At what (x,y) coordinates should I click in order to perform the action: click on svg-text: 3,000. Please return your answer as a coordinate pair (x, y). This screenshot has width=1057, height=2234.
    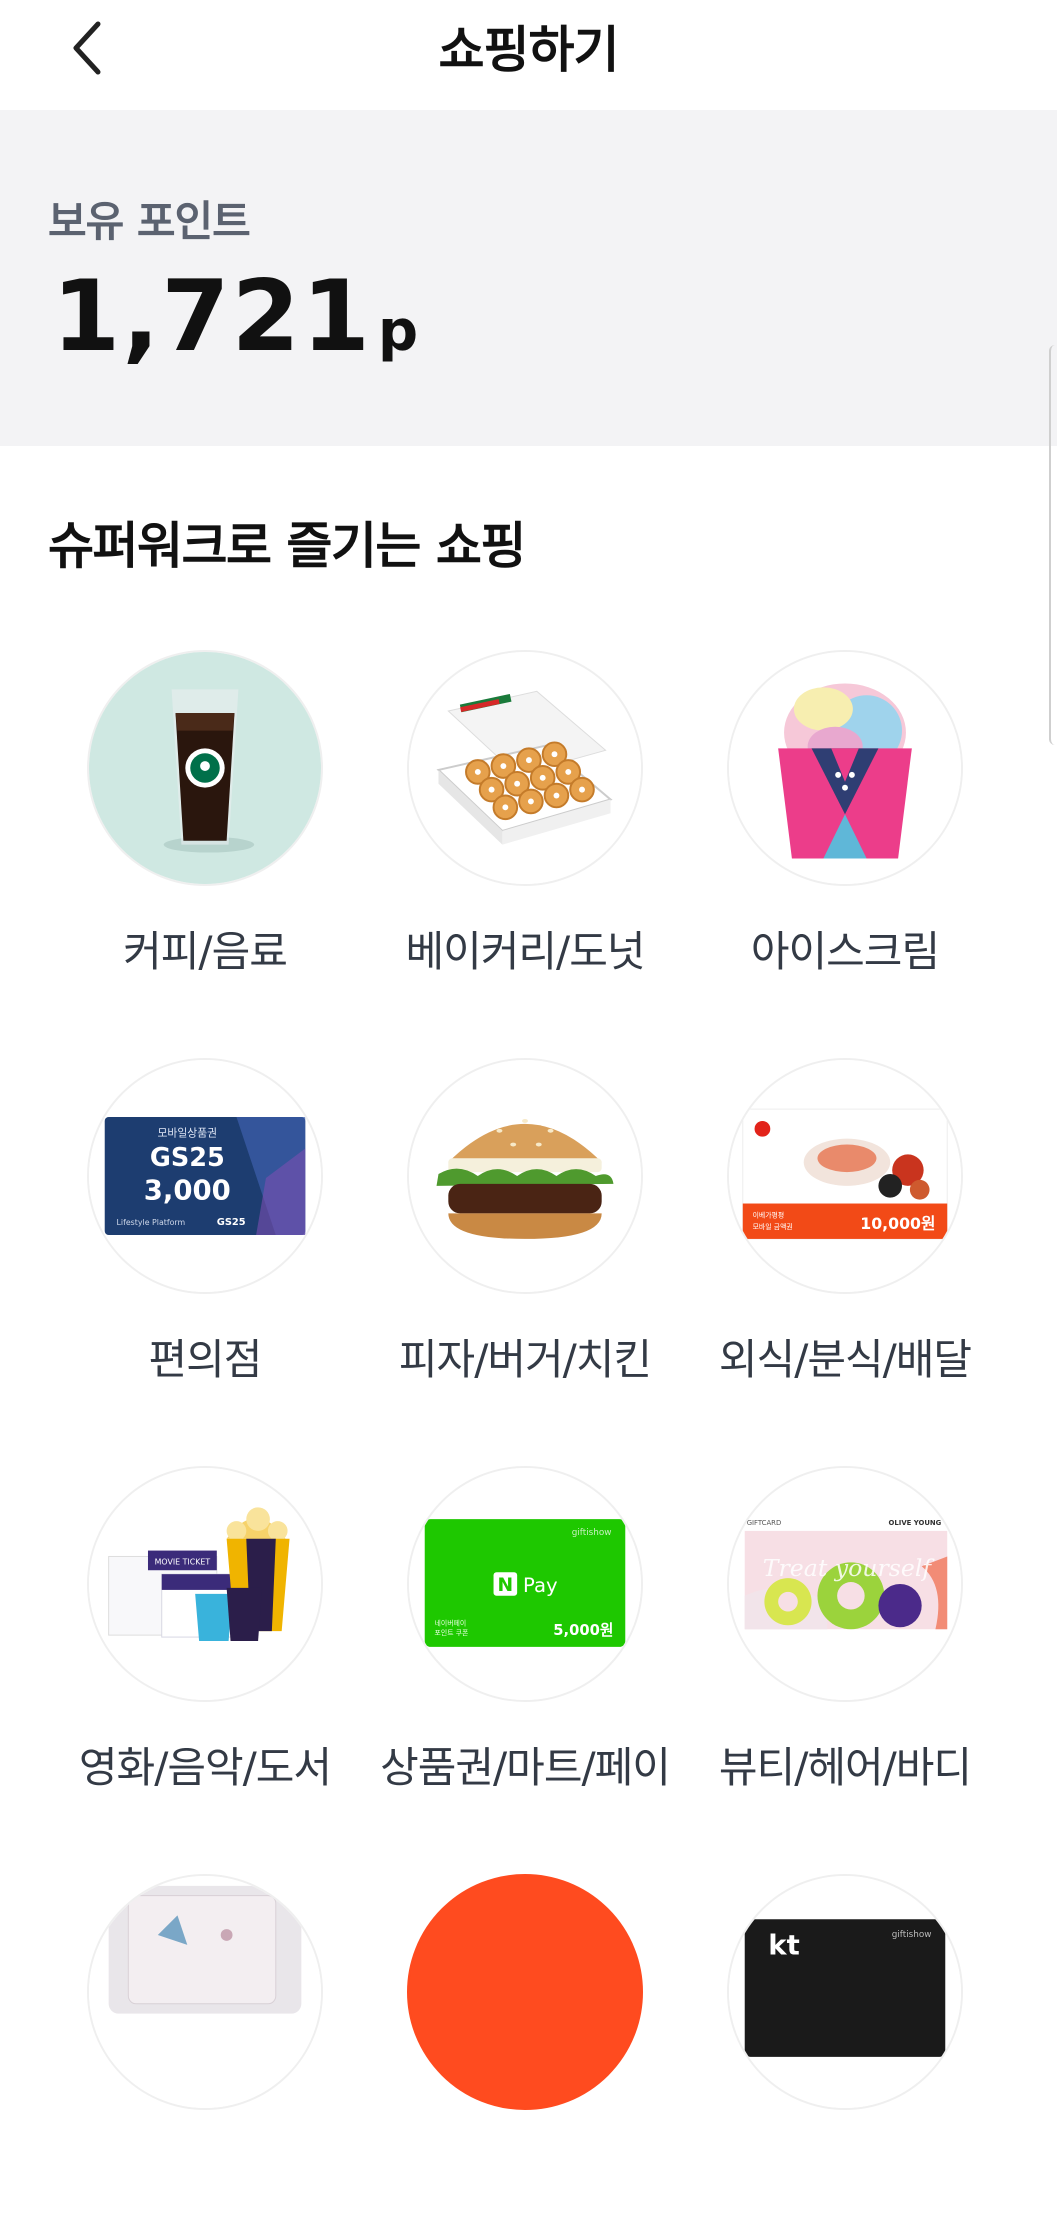
    Looking at the image, I should click on (187, 1191).